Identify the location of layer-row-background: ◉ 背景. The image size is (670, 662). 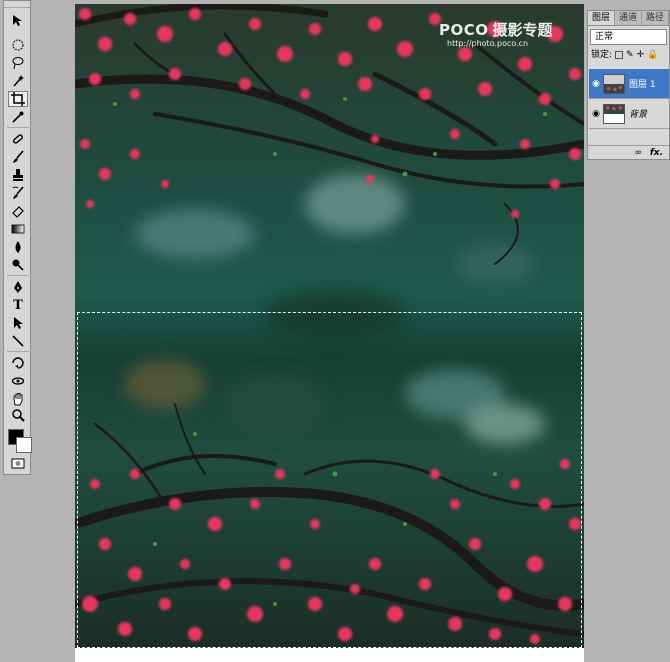
(629, 114).